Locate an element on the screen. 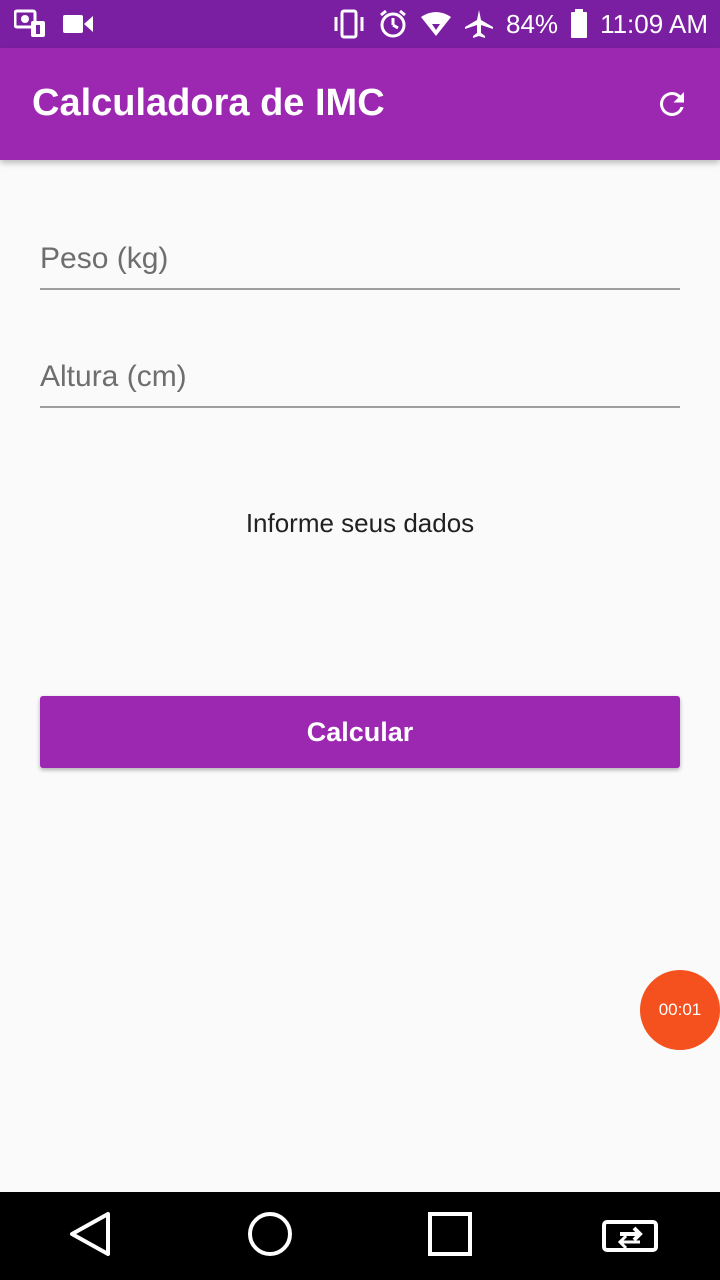 Image resolution: width=720 pixels, height=1280 pixels. calculate-button: Calcular is located at coordinates (360, 732).